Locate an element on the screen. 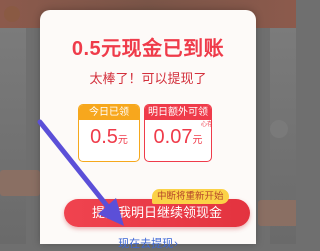 The height and width of the screenshot is (251, 320). withdraw-now-label: 现在去提现 is located at coordinates (146, 244).